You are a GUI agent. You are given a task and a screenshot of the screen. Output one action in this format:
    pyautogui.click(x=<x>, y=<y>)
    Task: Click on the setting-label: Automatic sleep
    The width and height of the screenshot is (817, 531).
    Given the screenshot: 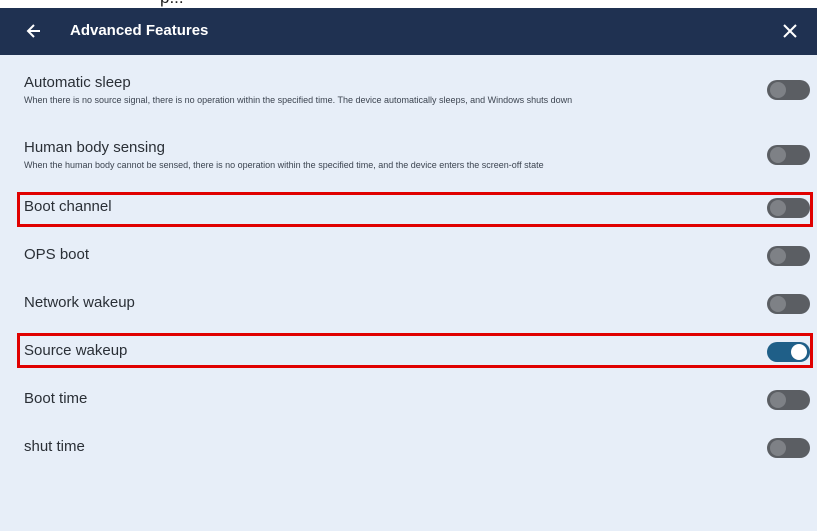 What is the action you would take?
    pyautogui.click(x=77, y=82)
    